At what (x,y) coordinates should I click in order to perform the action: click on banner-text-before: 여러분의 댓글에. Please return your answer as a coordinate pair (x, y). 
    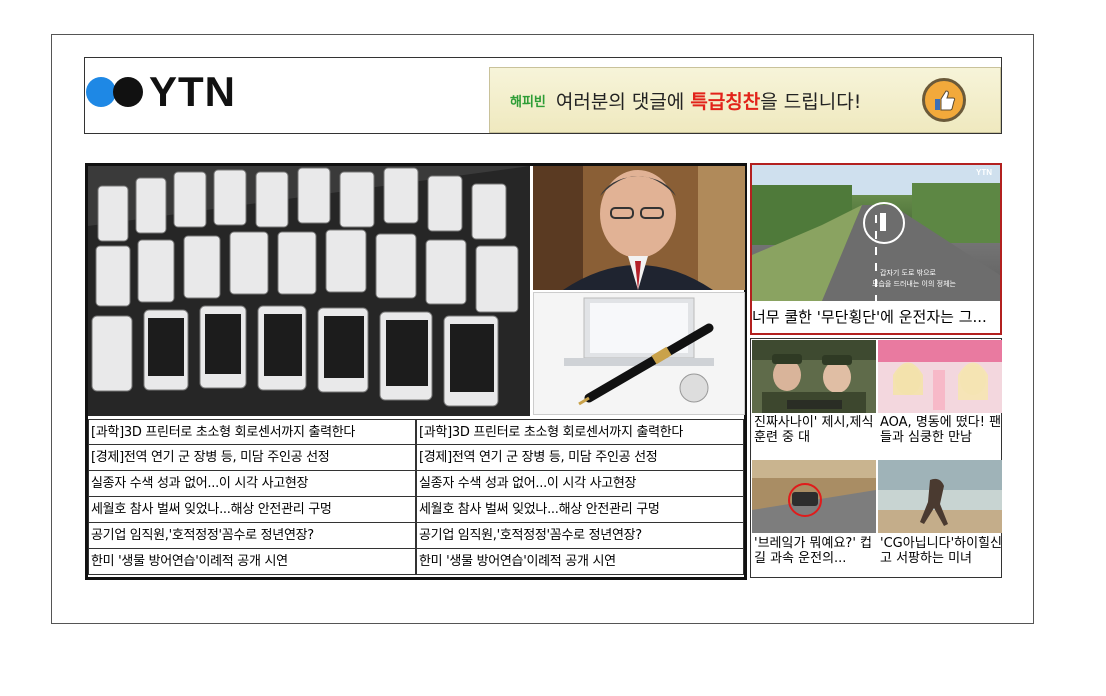
    Looking at the image, I should click on (623, 101).